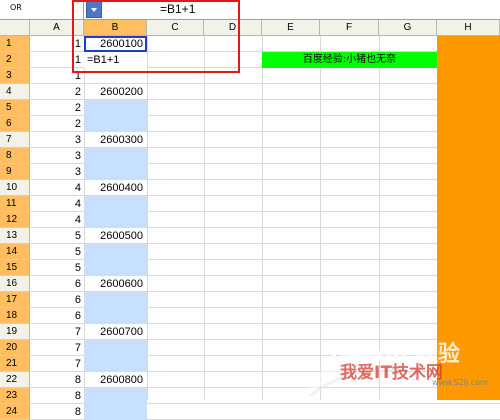 The width and height of the screenshot is (500, 420). I want to click on cell-a17: 6, so click(57, 300).